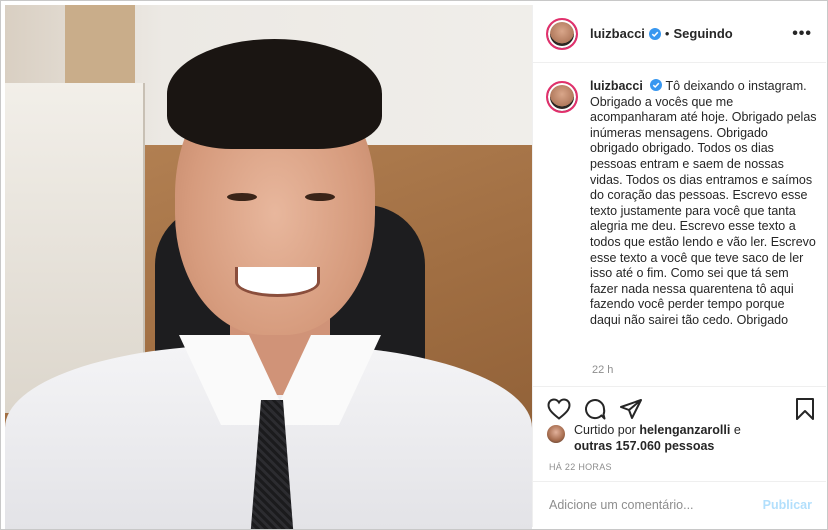 Image resolution: width=828 pixels, height=530 pixels. Describe the element at coordinates (802, 34) in the screenshot. I see `more-icon: •••` at that location.